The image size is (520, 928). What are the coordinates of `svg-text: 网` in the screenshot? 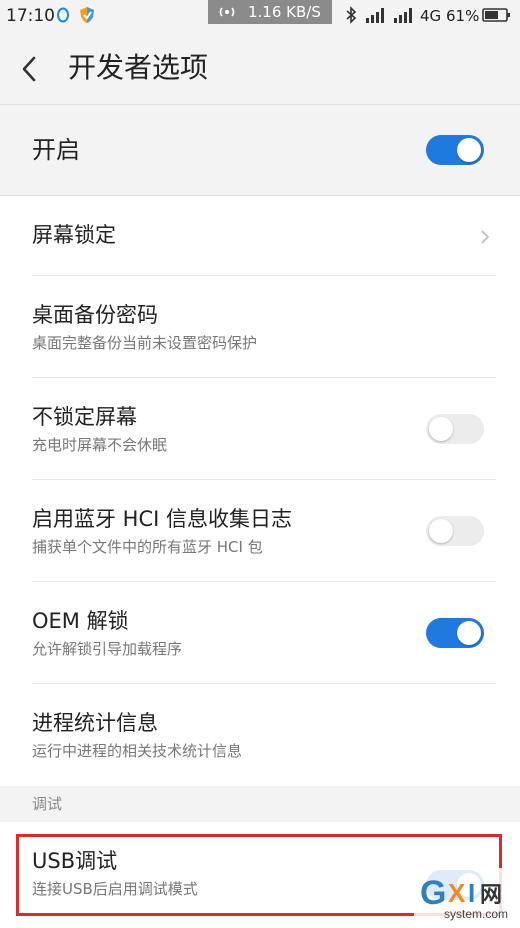 It's located at (491, 895).